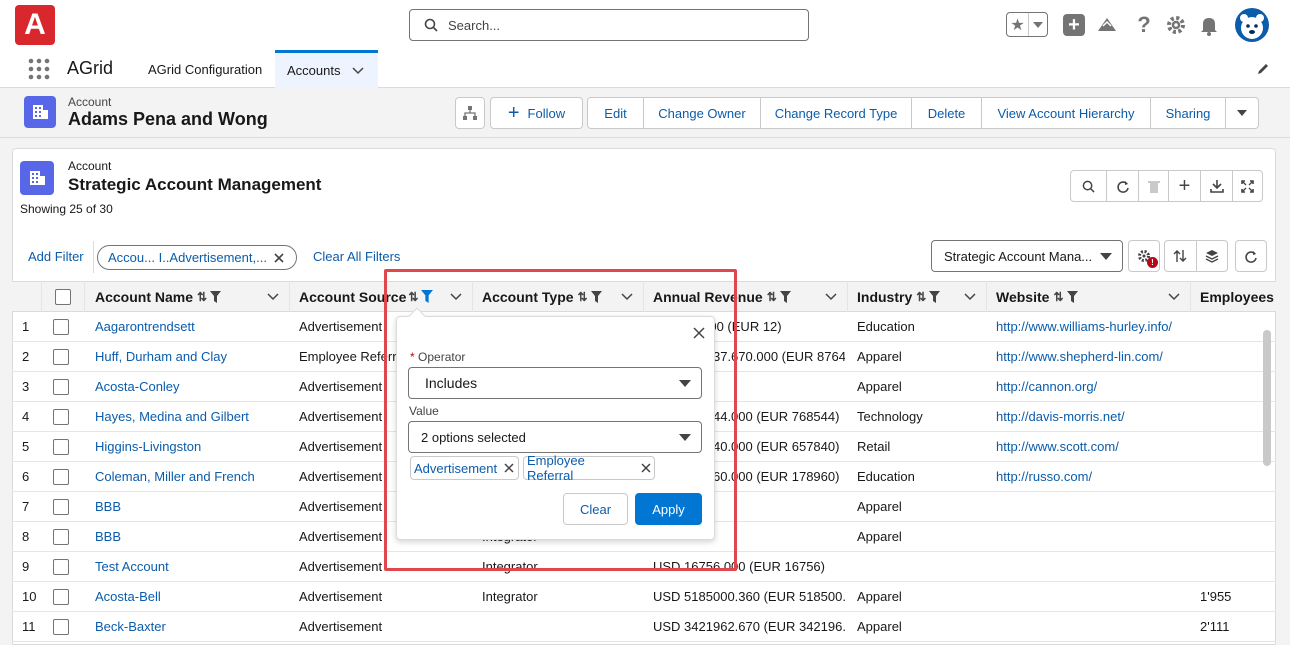  I want to click on tab-agrid-configuration: AGrid Configuration, so click(205, 69).